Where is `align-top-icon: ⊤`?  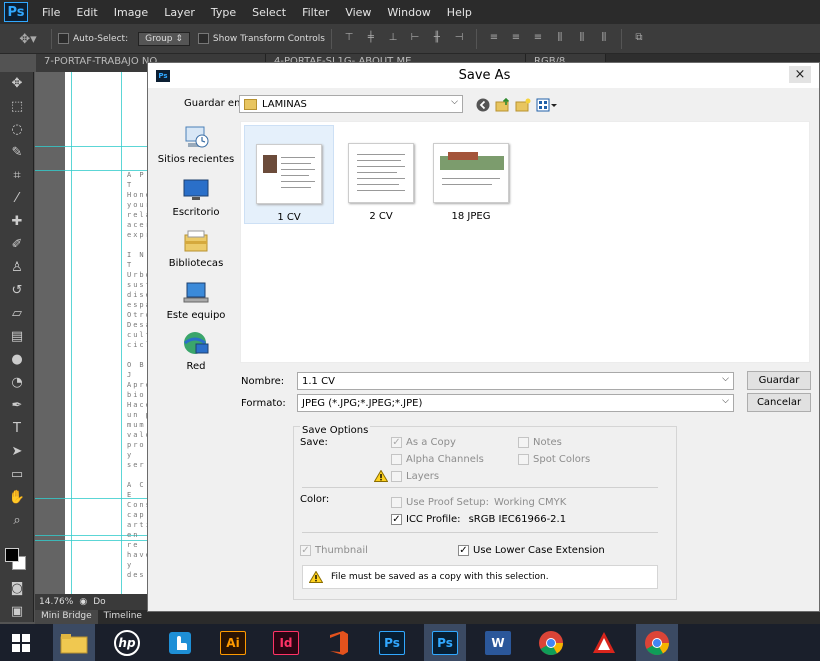 align-top-icon: ⊤ is located at coordinates (349, 39).